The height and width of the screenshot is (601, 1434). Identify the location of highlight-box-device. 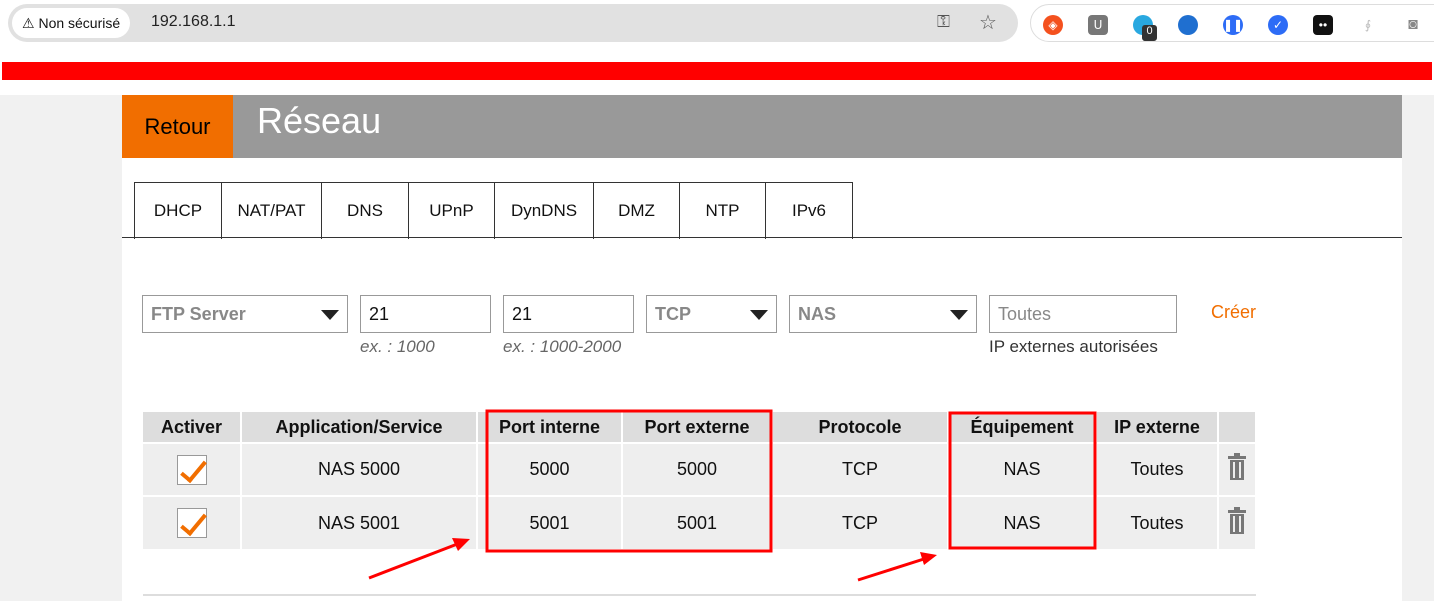
(1022, 480).